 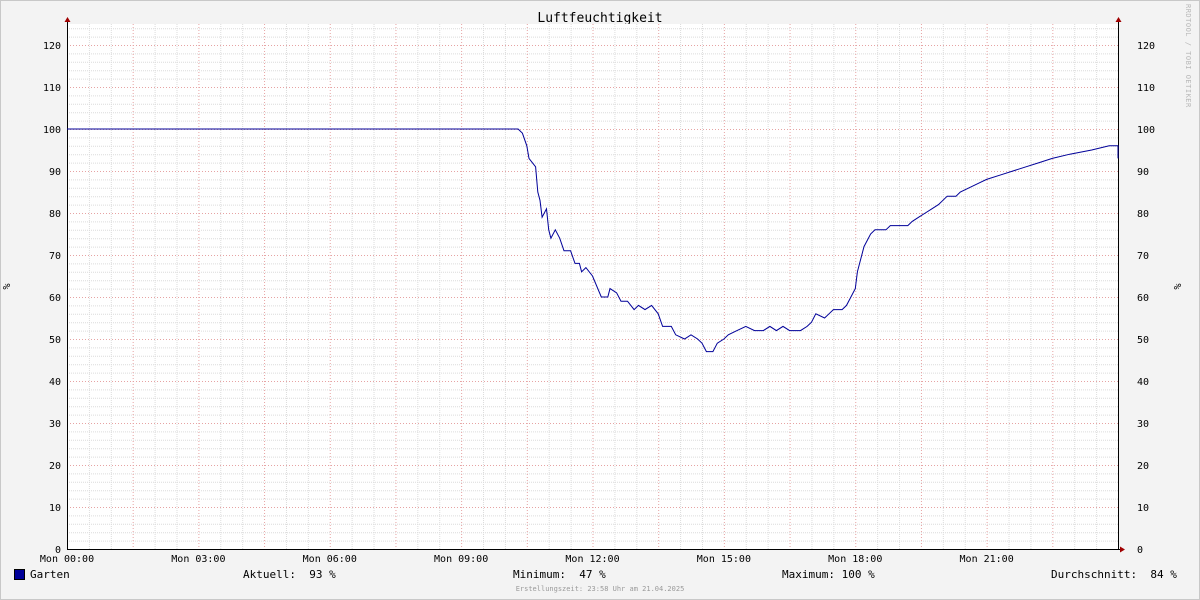 What do you see at coordinates (592, 559) in the screenshot?
I see `x-tick-label: Mon 12:00` at bounding box center [592, 559].